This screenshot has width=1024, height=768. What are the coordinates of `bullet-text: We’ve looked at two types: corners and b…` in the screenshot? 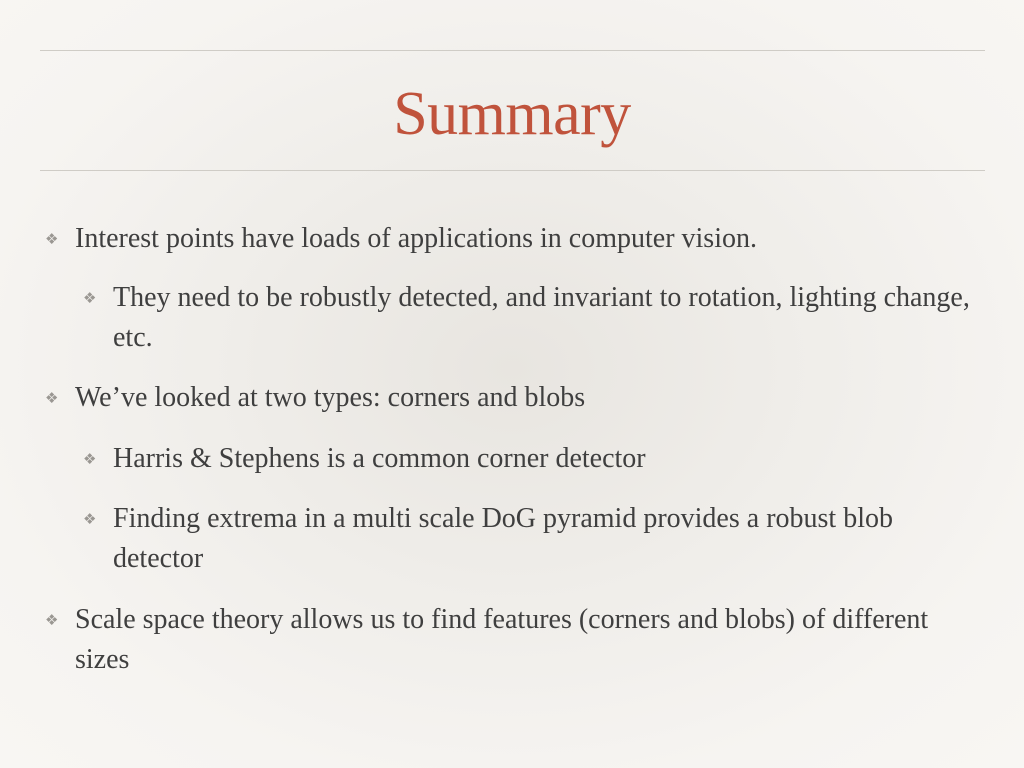 It's located at (330, 397).